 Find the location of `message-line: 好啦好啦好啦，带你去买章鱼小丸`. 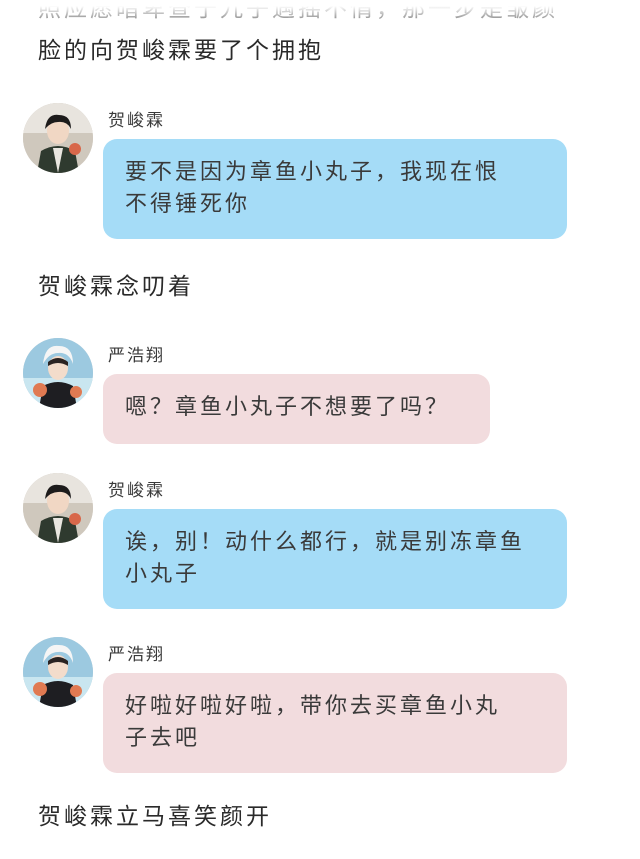

message-line: 好啦好啦好啦，带你去买章鱼小丸 is located at coordinates (313, 706).